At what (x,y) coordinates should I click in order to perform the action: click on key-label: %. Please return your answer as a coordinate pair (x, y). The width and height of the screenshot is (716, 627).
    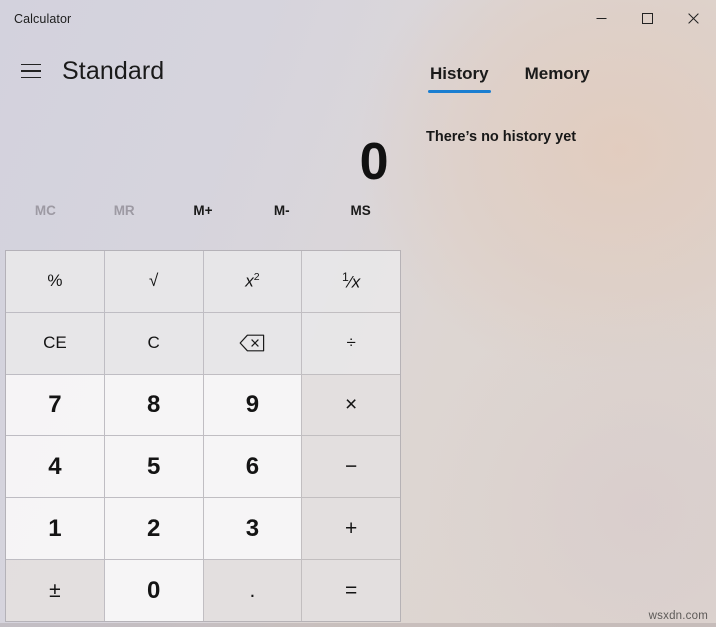
    Looking at the image, I should click on (55, 281).